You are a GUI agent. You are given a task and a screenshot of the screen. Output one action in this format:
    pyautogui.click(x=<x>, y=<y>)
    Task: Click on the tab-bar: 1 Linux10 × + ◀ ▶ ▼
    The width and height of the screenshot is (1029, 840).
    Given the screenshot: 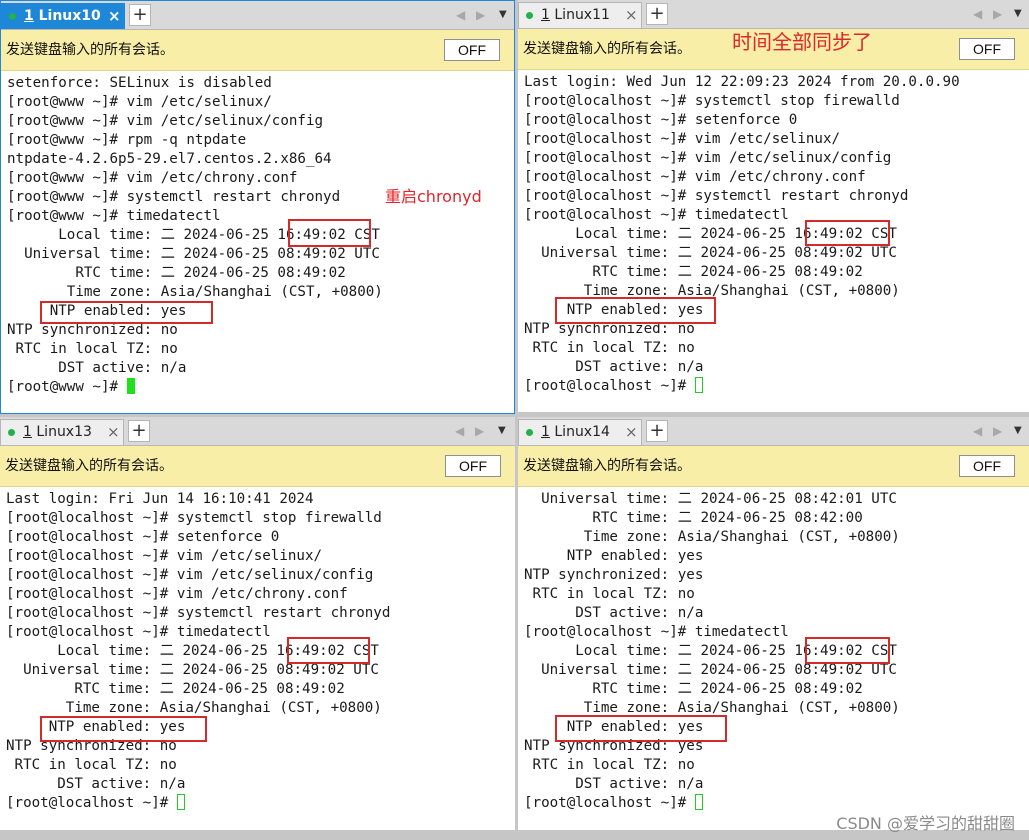 What is the action you would take?
    pyautogui.click(x=257, y=15)
    